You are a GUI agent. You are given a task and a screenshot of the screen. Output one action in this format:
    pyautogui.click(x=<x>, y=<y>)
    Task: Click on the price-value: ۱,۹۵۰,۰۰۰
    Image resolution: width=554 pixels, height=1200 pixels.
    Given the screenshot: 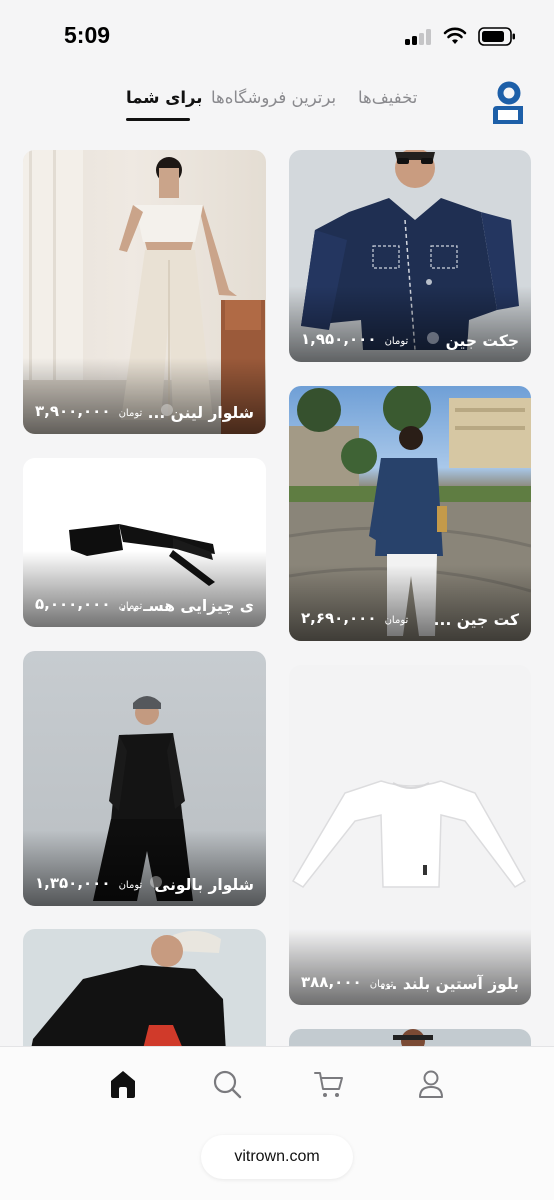 What is the action you would take?
    pyautogui.click(x=339, y=339)
    